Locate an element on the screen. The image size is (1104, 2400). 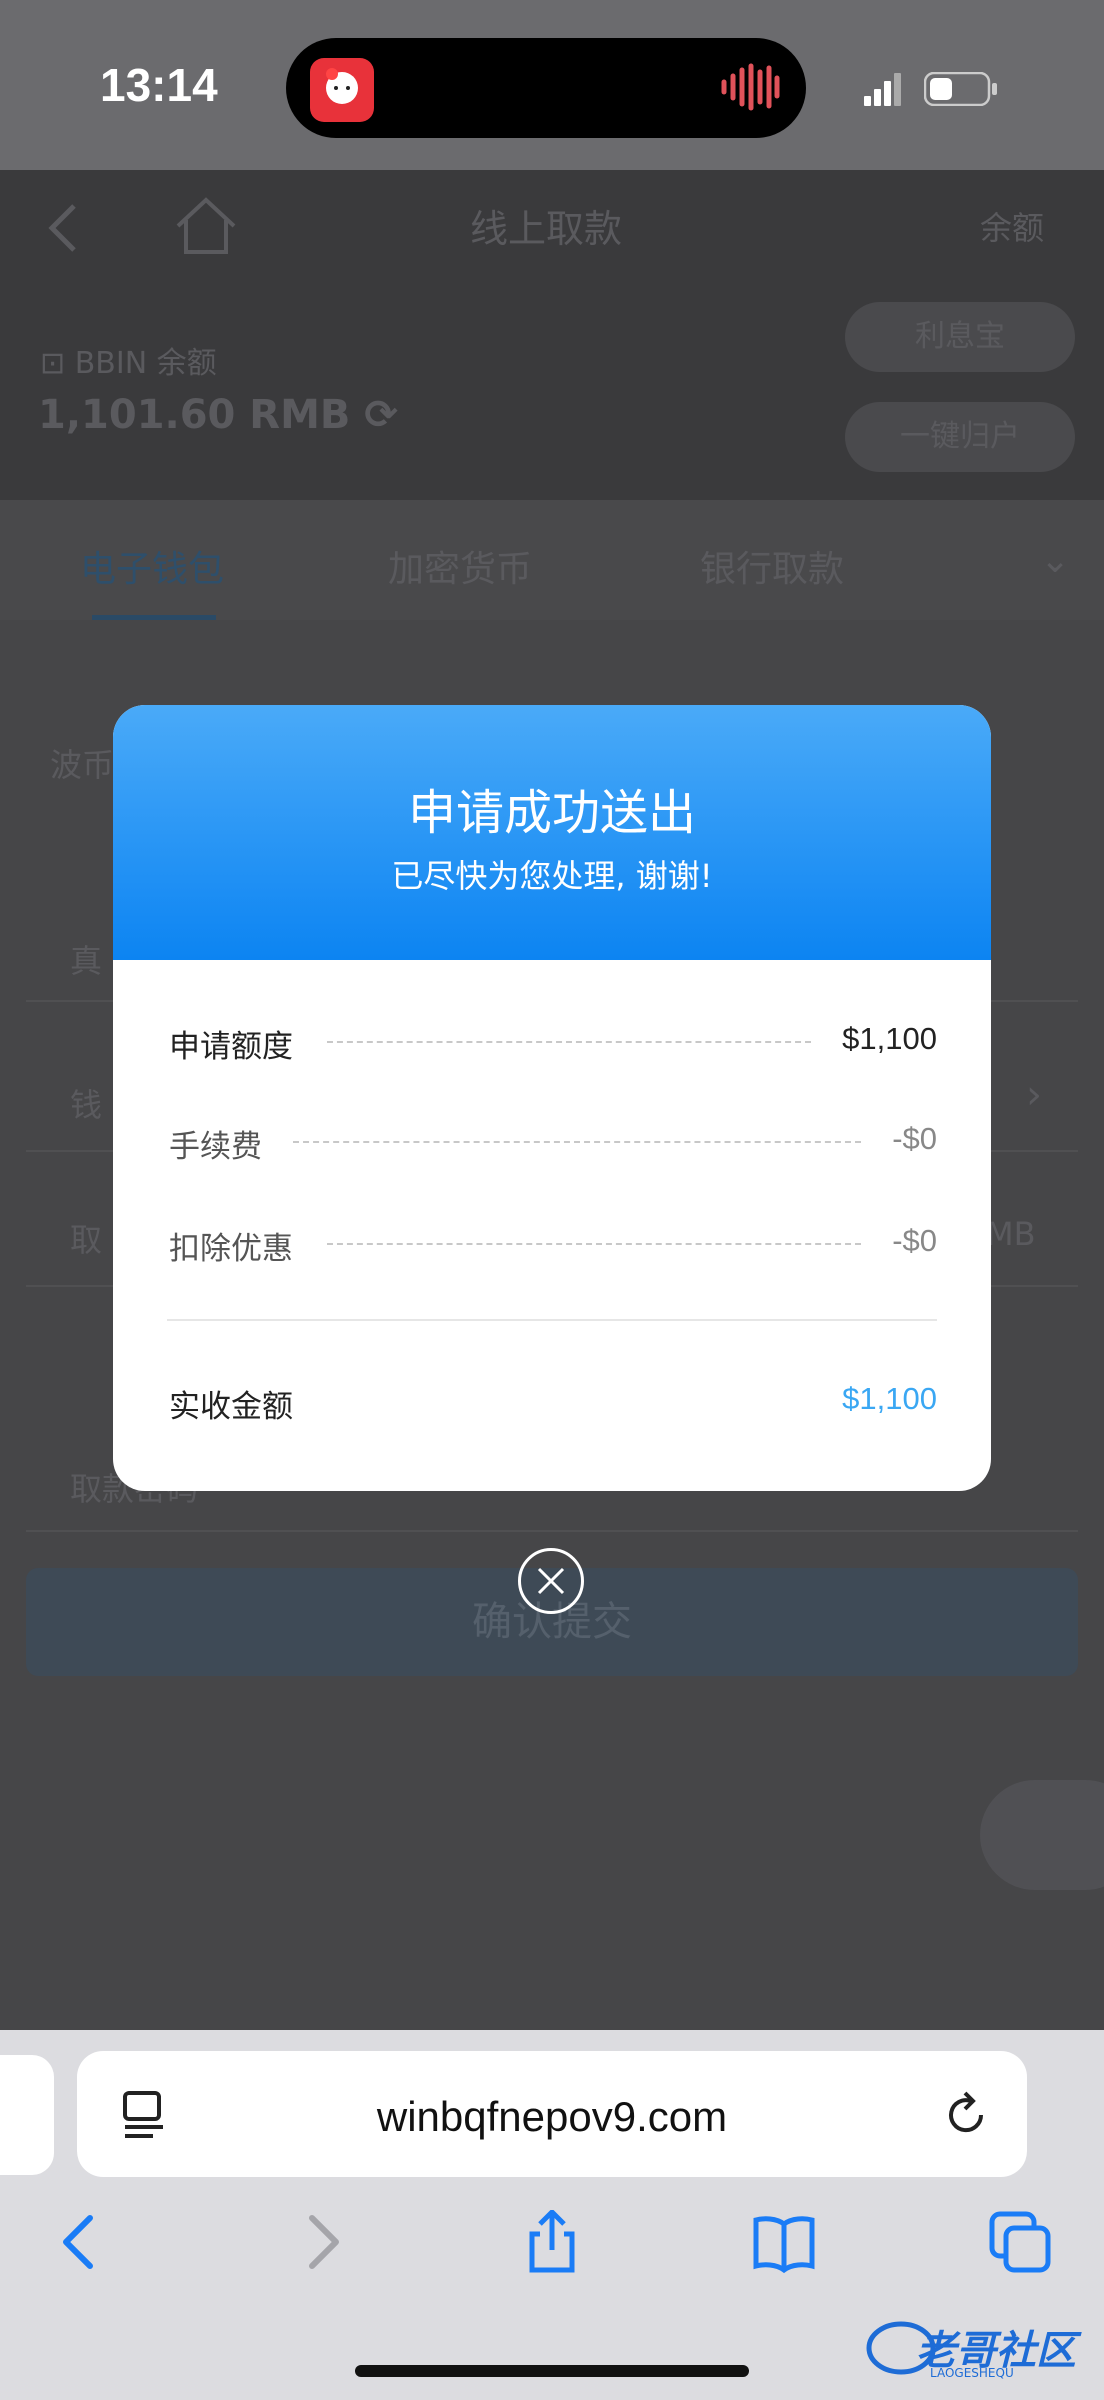
reload-icon is located at coordinates (967, 2115).